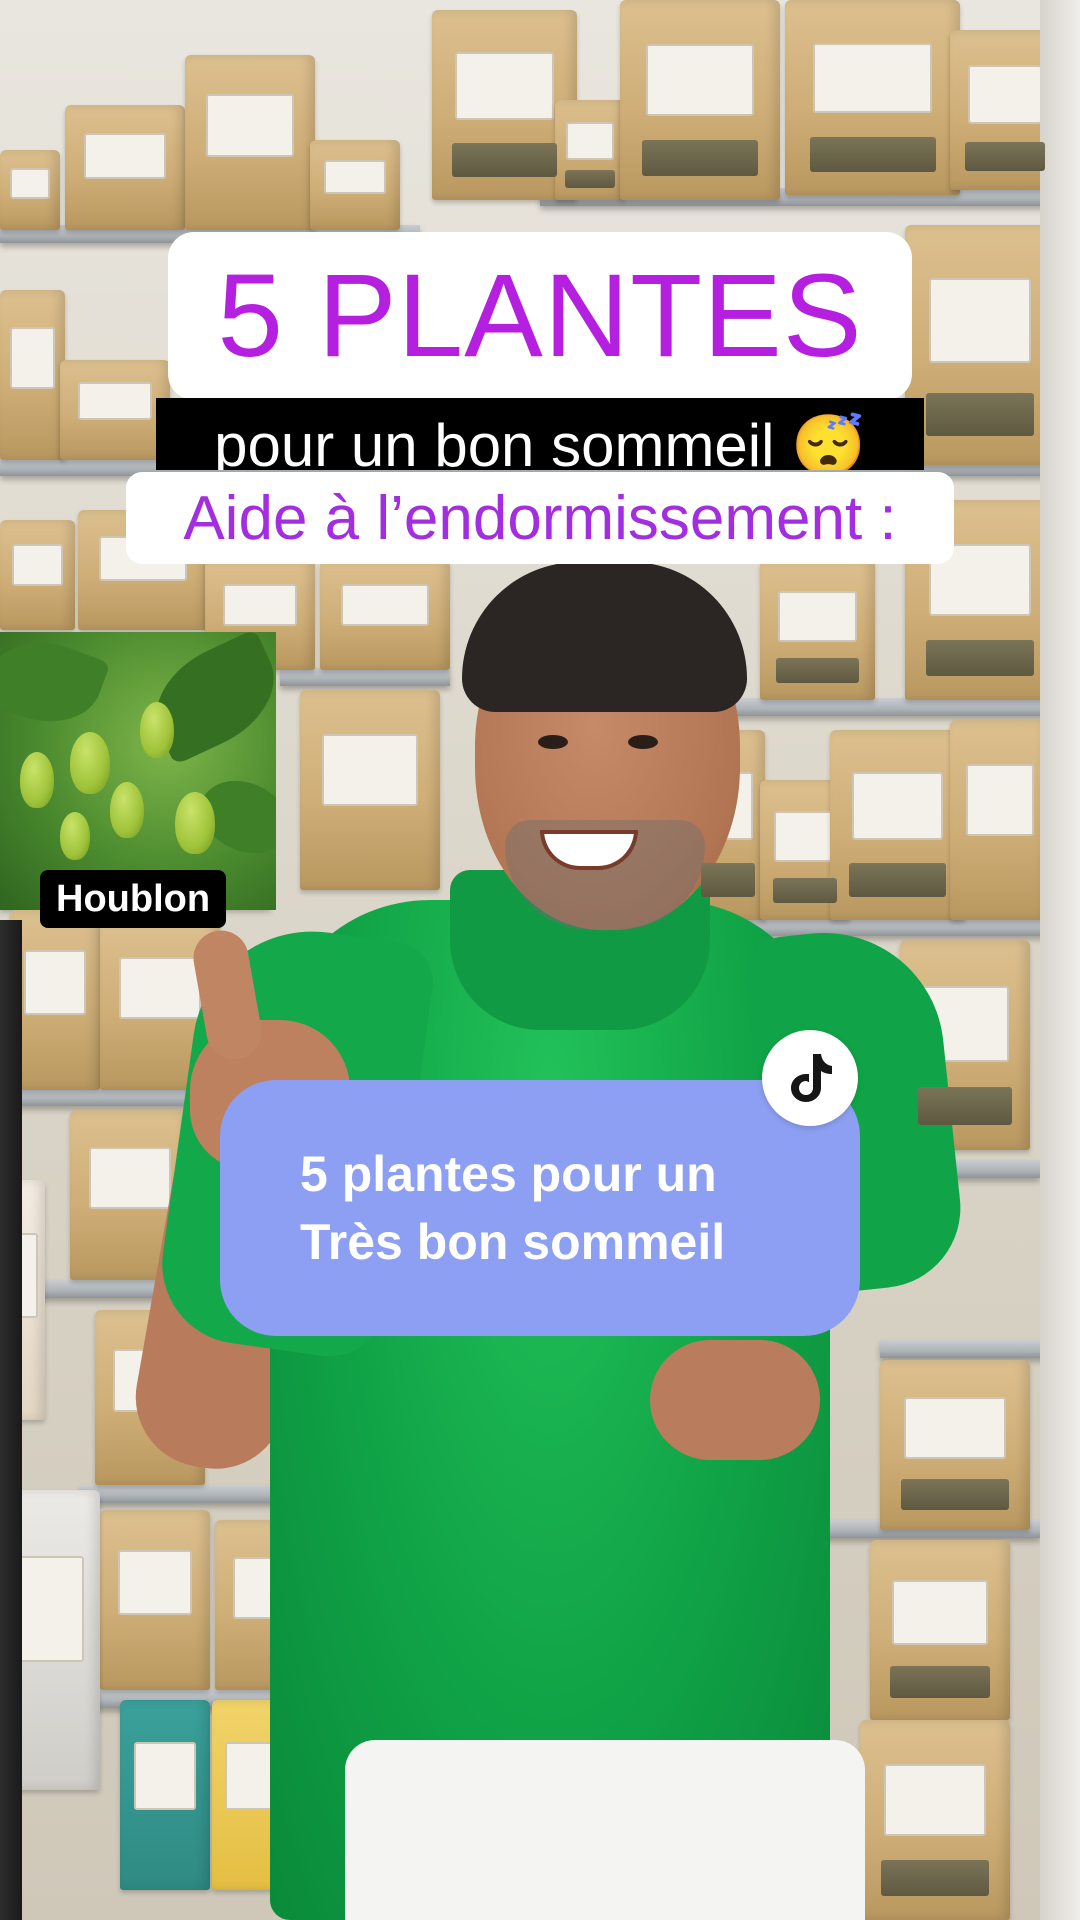 Image resolution: width=1080 pixels, height=1920 pixels. I want to click on hop-plant-image, so click(138, 771).